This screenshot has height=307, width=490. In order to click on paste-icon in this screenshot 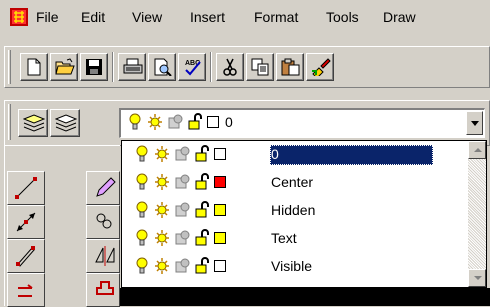, I will do `click(290, 67)`.